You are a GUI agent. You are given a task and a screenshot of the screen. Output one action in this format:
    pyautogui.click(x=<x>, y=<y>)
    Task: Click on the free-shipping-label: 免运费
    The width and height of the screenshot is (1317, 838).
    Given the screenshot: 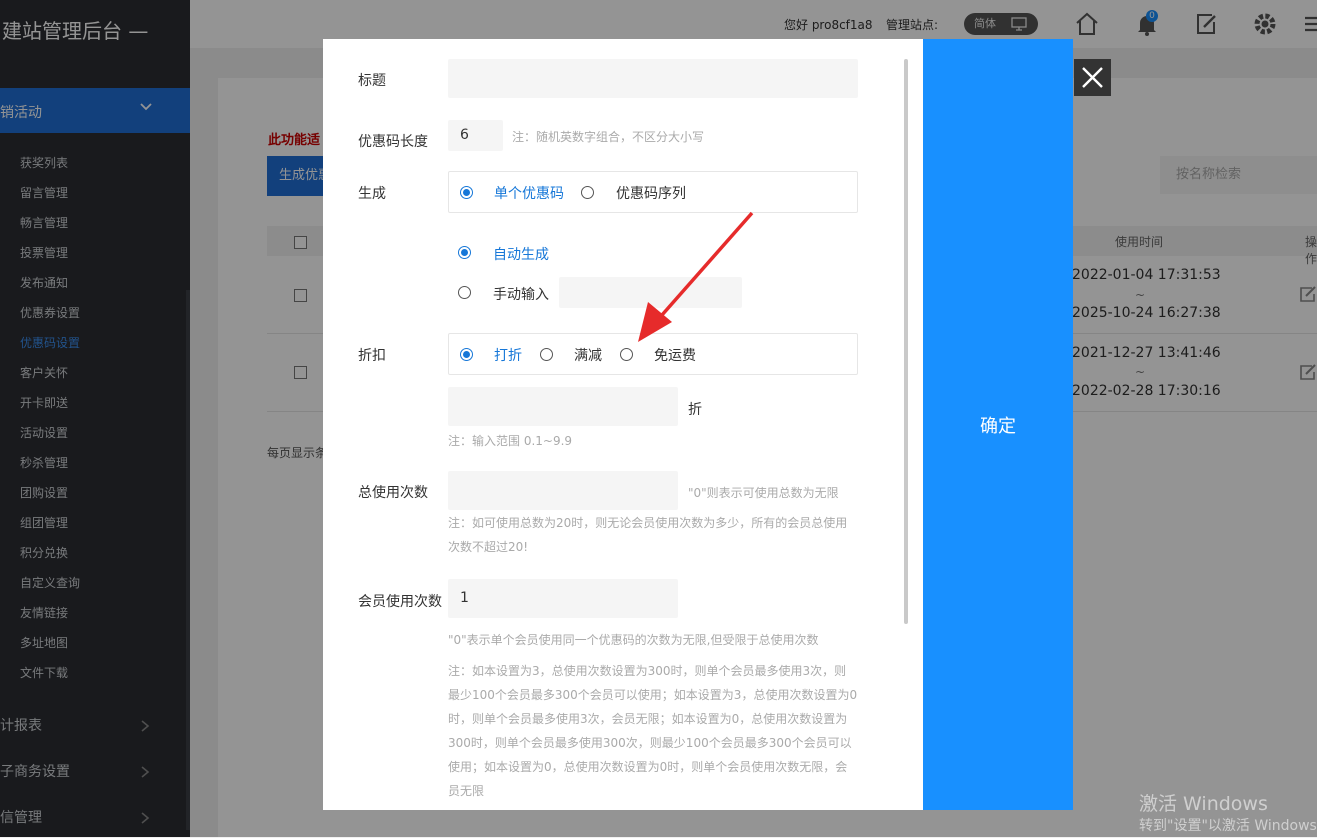 What is the action you would take?
    pyautogui.click(x=675, y=355)
    